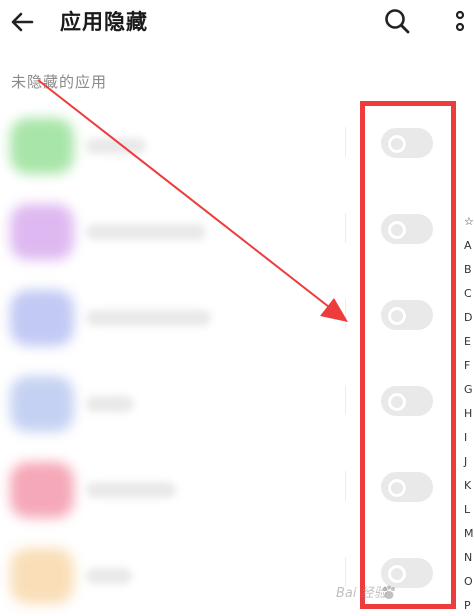 This screenshot has width=474, height=616. What do you see at coordinates (469, 414) in the screenshot?
I see `index-letter: H` at bounding box center [469, 414].